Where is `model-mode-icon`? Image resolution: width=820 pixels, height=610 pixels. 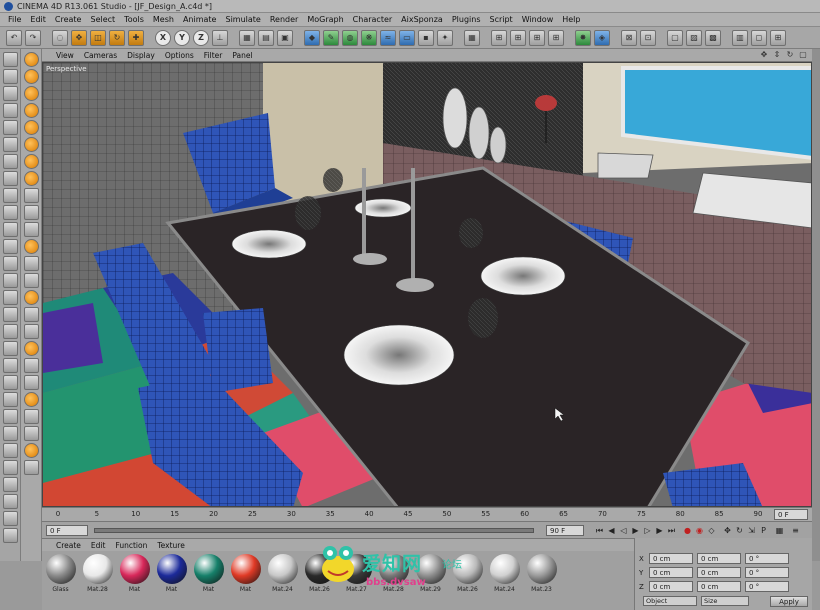 model-mode-icon is located at coordinates (10, 59).